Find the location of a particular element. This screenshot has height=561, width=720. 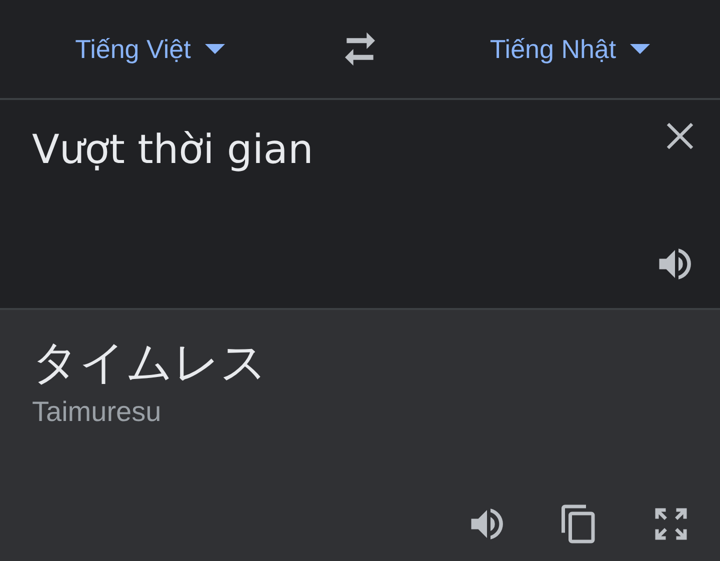

romanization-text: Taimuresu is located at coordinates (97, 412).